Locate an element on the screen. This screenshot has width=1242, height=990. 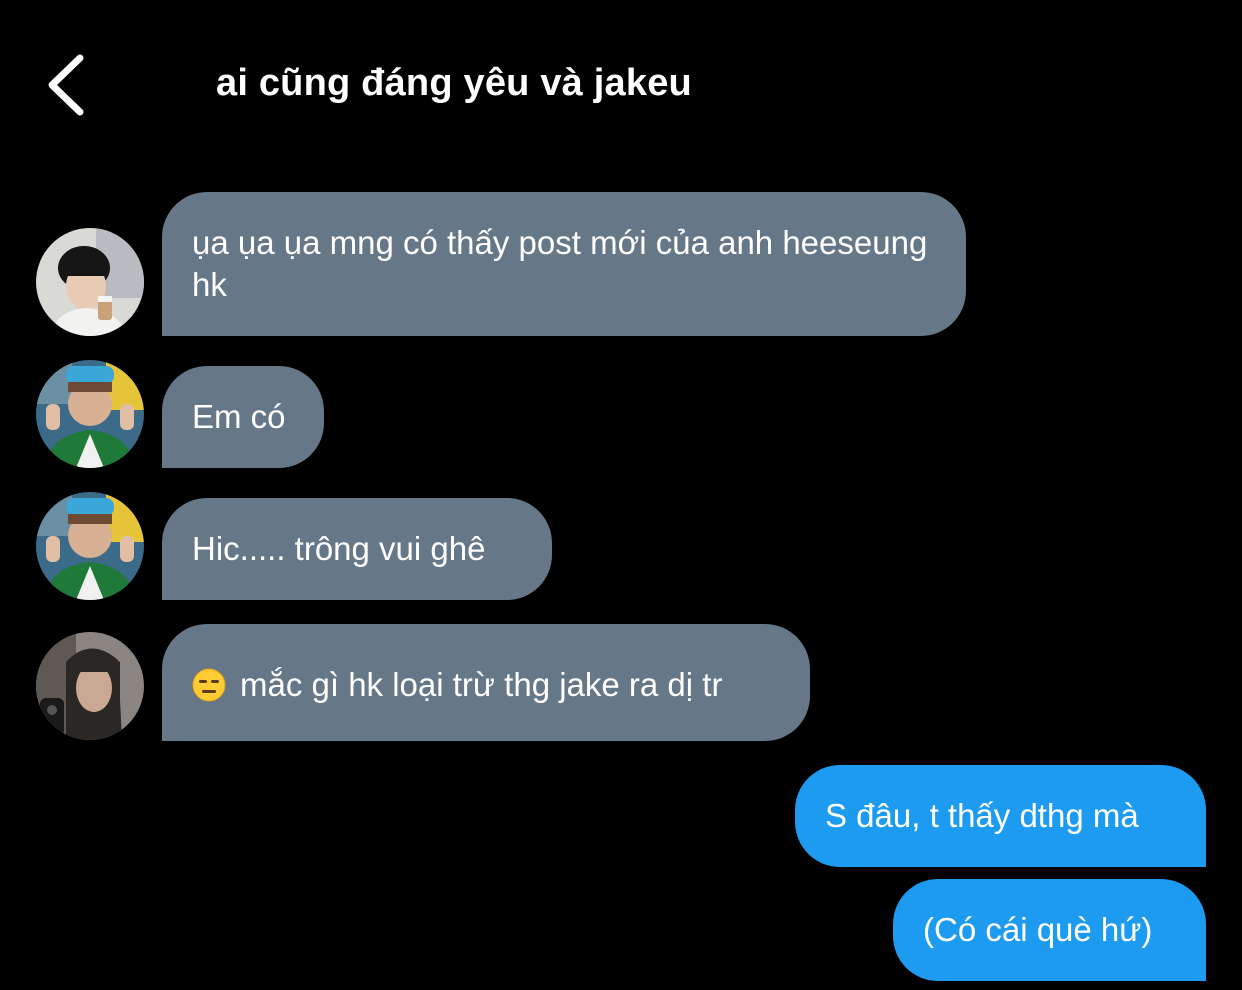
back-button is located at coordinates (68, 85).